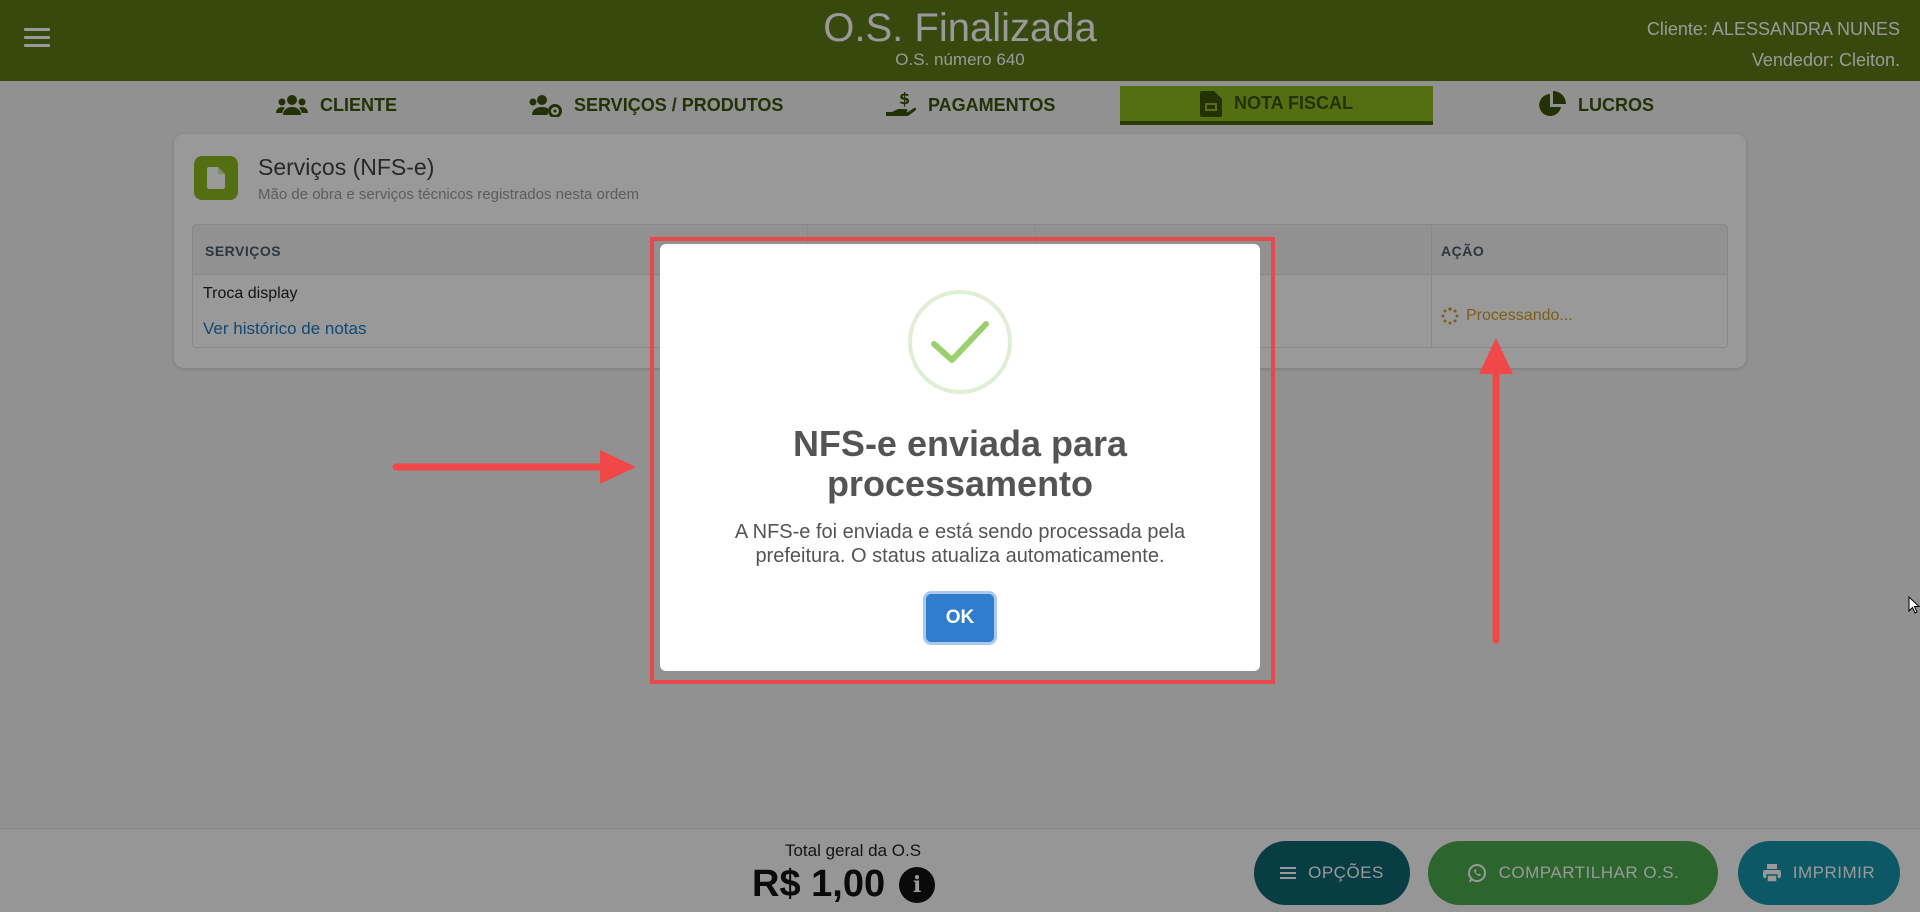  What do you see at coordinates (960, 618) in the screenshot?
I see `ok-button: OK` at bounding box center [960, 618].